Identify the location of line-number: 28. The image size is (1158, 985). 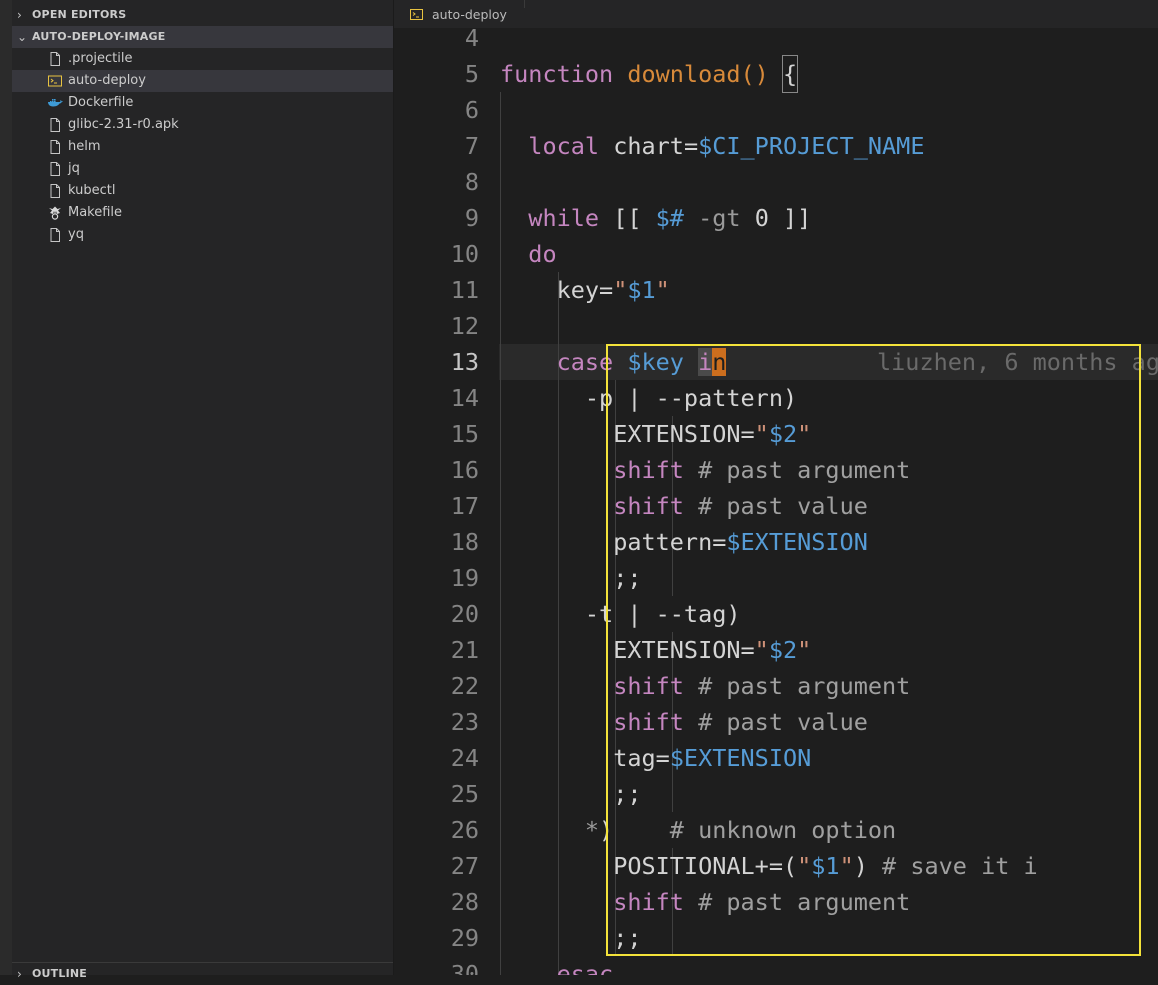
(464, 902).